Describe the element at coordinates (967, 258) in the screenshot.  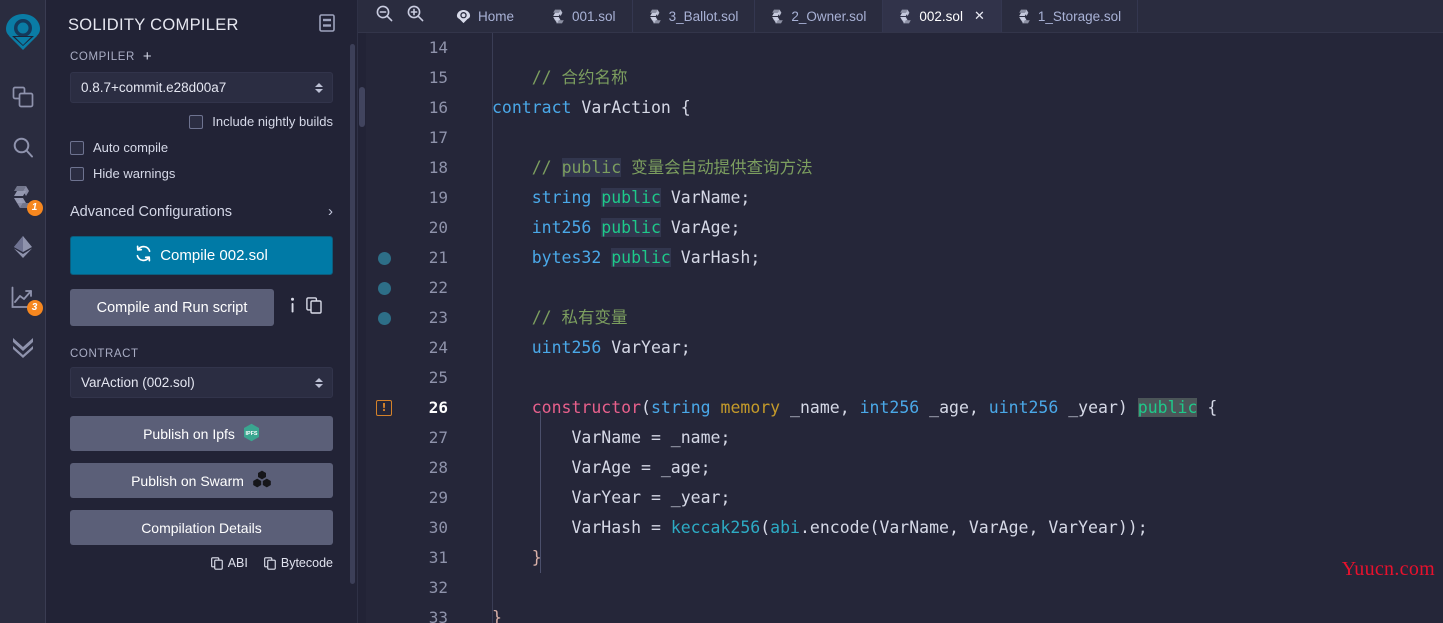
I see `code-line: bytes32 public VarHash;` at that location.